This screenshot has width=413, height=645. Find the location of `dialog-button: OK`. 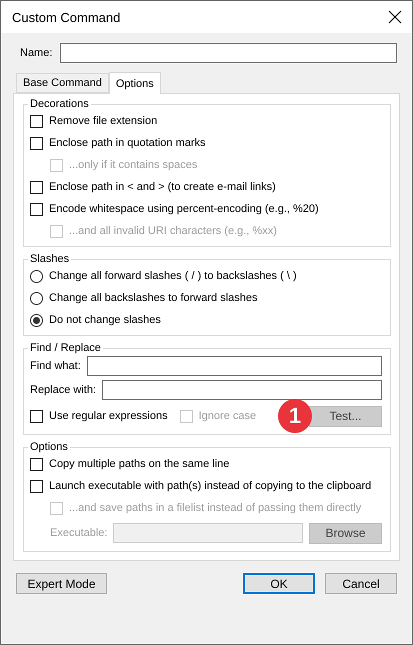

dialog-button: OK is located at coordinates (279, 583).